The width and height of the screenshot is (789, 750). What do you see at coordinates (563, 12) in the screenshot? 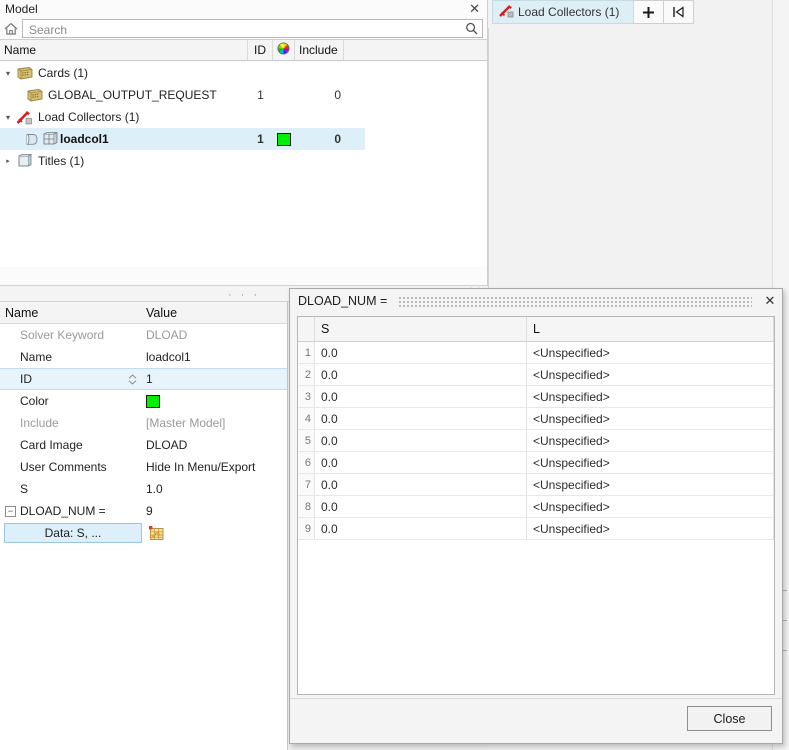
I see `entity-selector-button: Load Collectors (1) chevron-down-icon` at bounding box center [563, 12].